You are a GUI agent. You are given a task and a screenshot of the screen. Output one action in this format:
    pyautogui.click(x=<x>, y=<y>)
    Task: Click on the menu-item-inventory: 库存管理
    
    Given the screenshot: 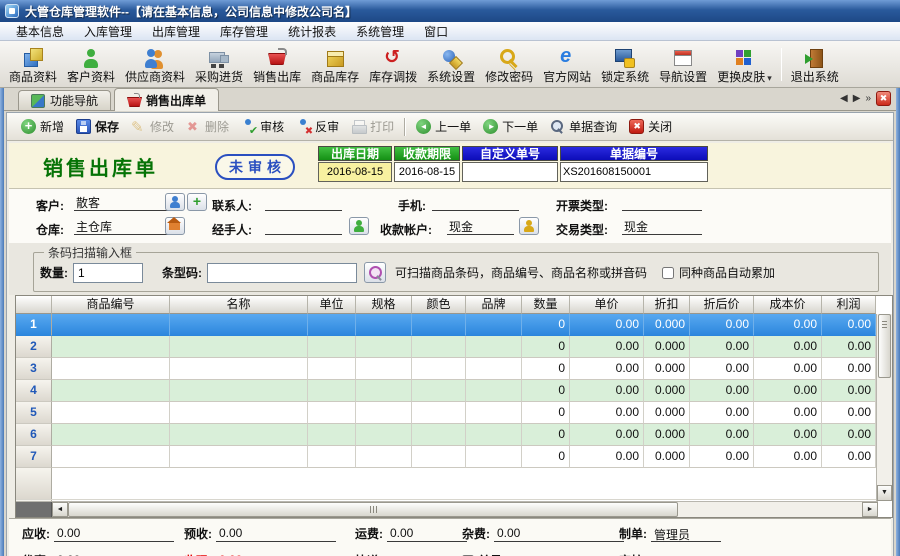 What is the action you would take?
    pyautogui.click(x=244, y=31)
    